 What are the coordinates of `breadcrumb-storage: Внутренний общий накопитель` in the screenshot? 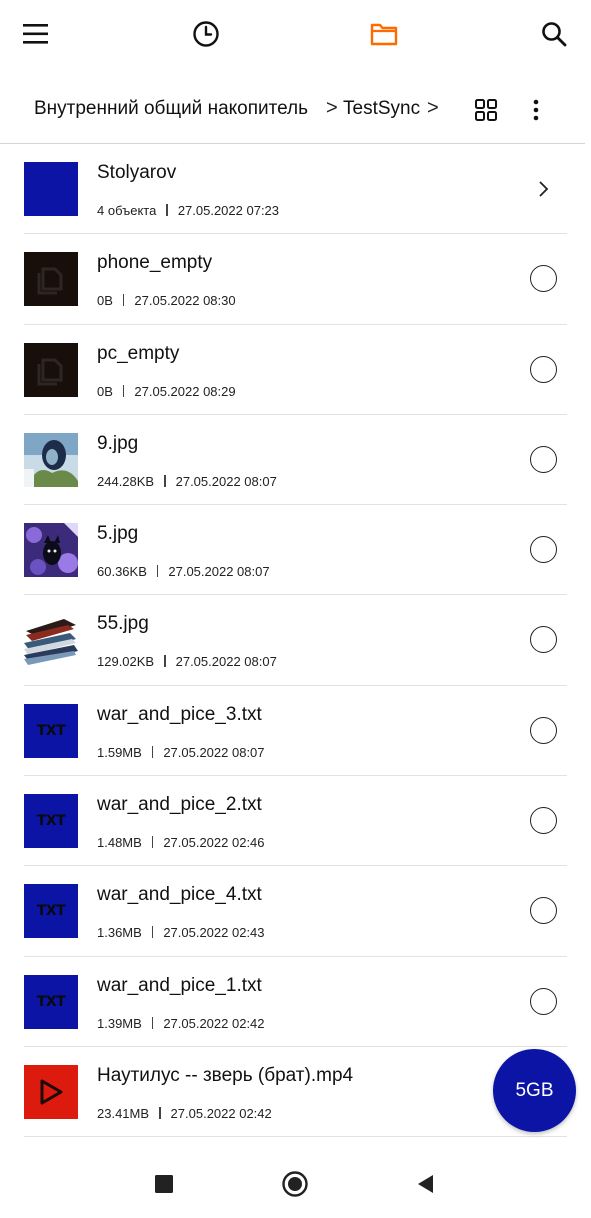 It's located at (171, 109).